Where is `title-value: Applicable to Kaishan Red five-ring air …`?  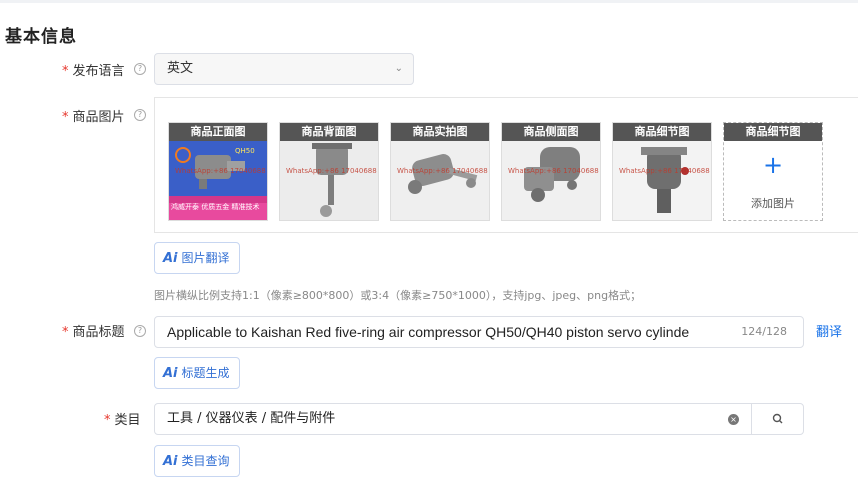
title-value: Applicable to Kaishan Red five-ring air … is located at coordinates (428, 332).